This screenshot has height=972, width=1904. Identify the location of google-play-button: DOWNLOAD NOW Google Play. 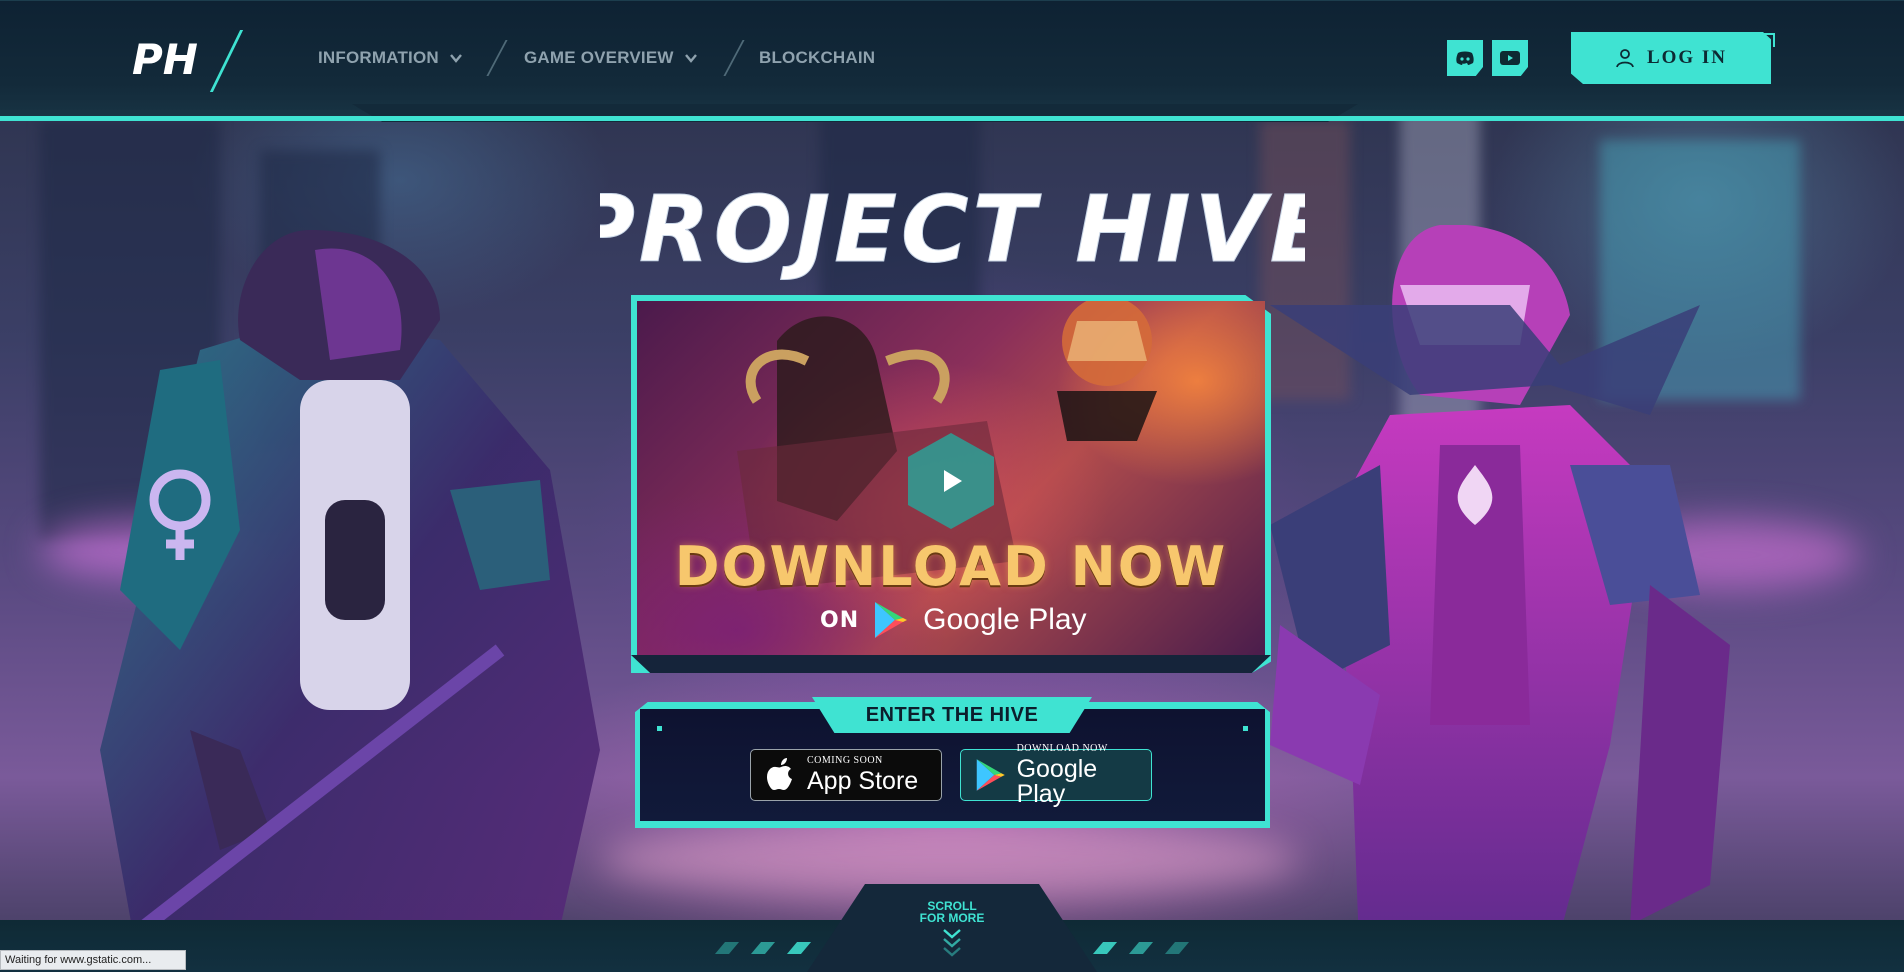
(1056, 774).